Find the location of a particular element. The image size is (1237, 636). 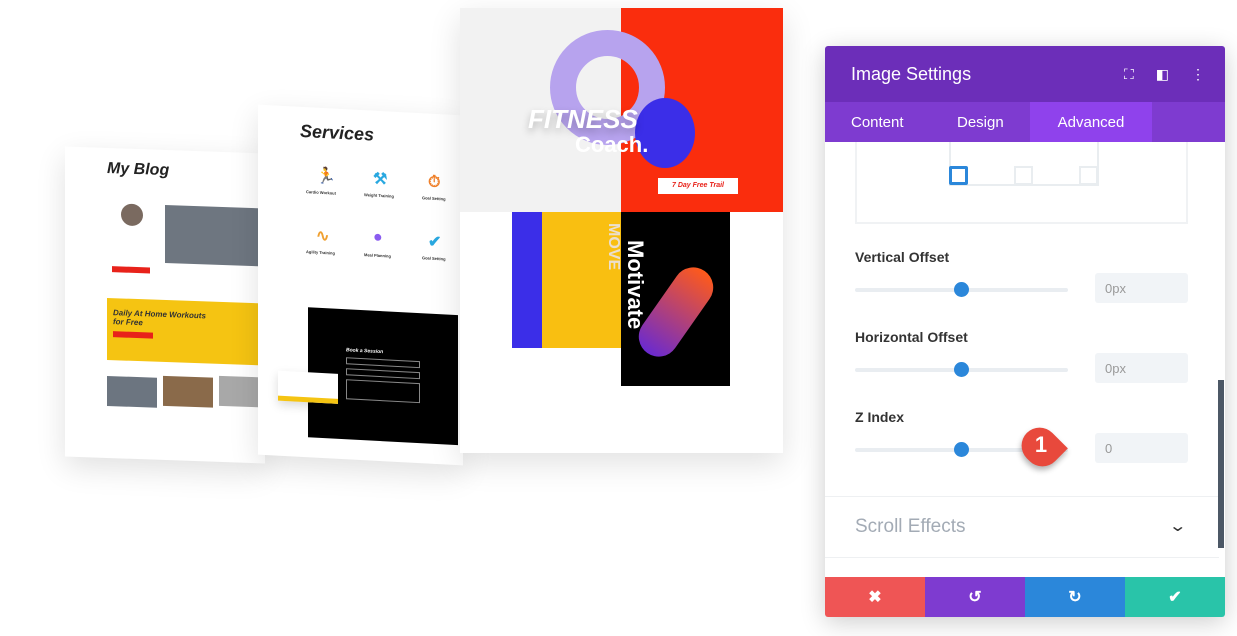

panel-header: Image Settings ⛶ ◧ ⋮ is located at coordinates (1025, 74).